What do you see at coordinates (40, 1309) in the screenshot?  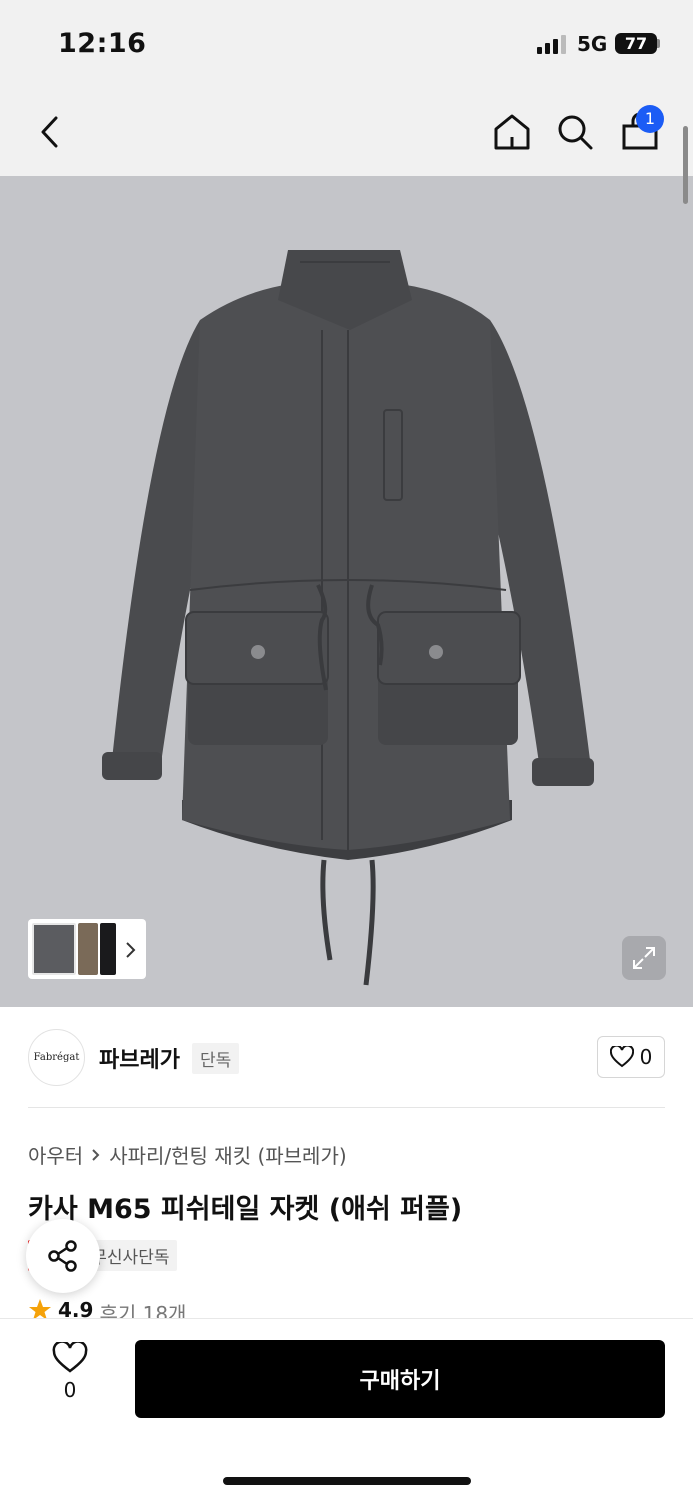 I see `star-icon` at bounding box center [40, 1309].